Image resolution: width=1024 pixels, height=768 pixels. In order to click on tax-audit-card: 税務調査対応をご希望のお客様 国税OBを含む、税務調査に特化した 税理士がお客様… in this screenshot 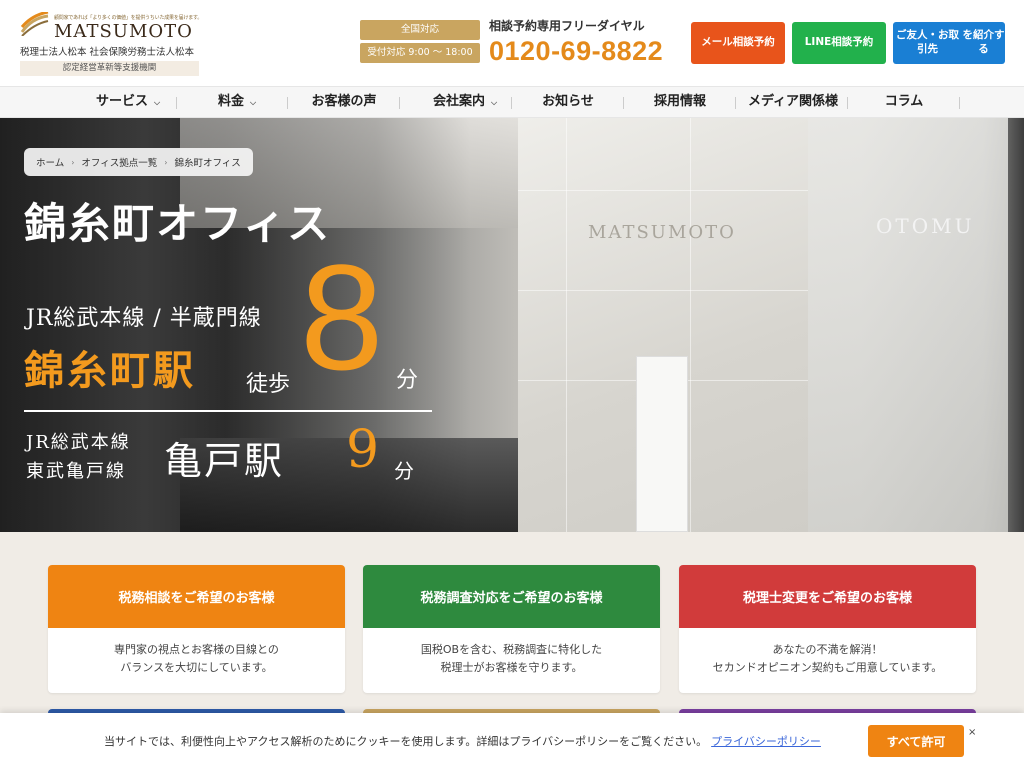, I will do `click(511, 629)`.